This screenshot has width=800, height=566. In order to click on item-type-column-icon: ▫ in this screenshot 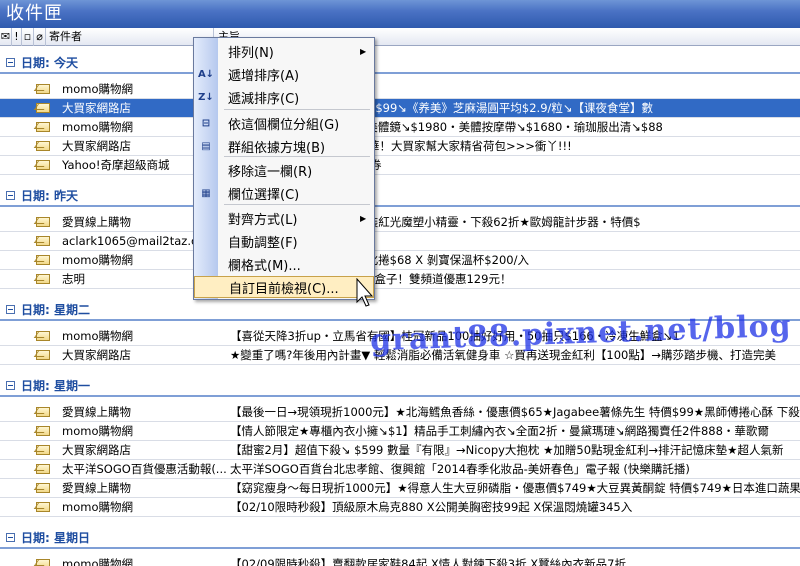, I will do `click(28, 37)`.